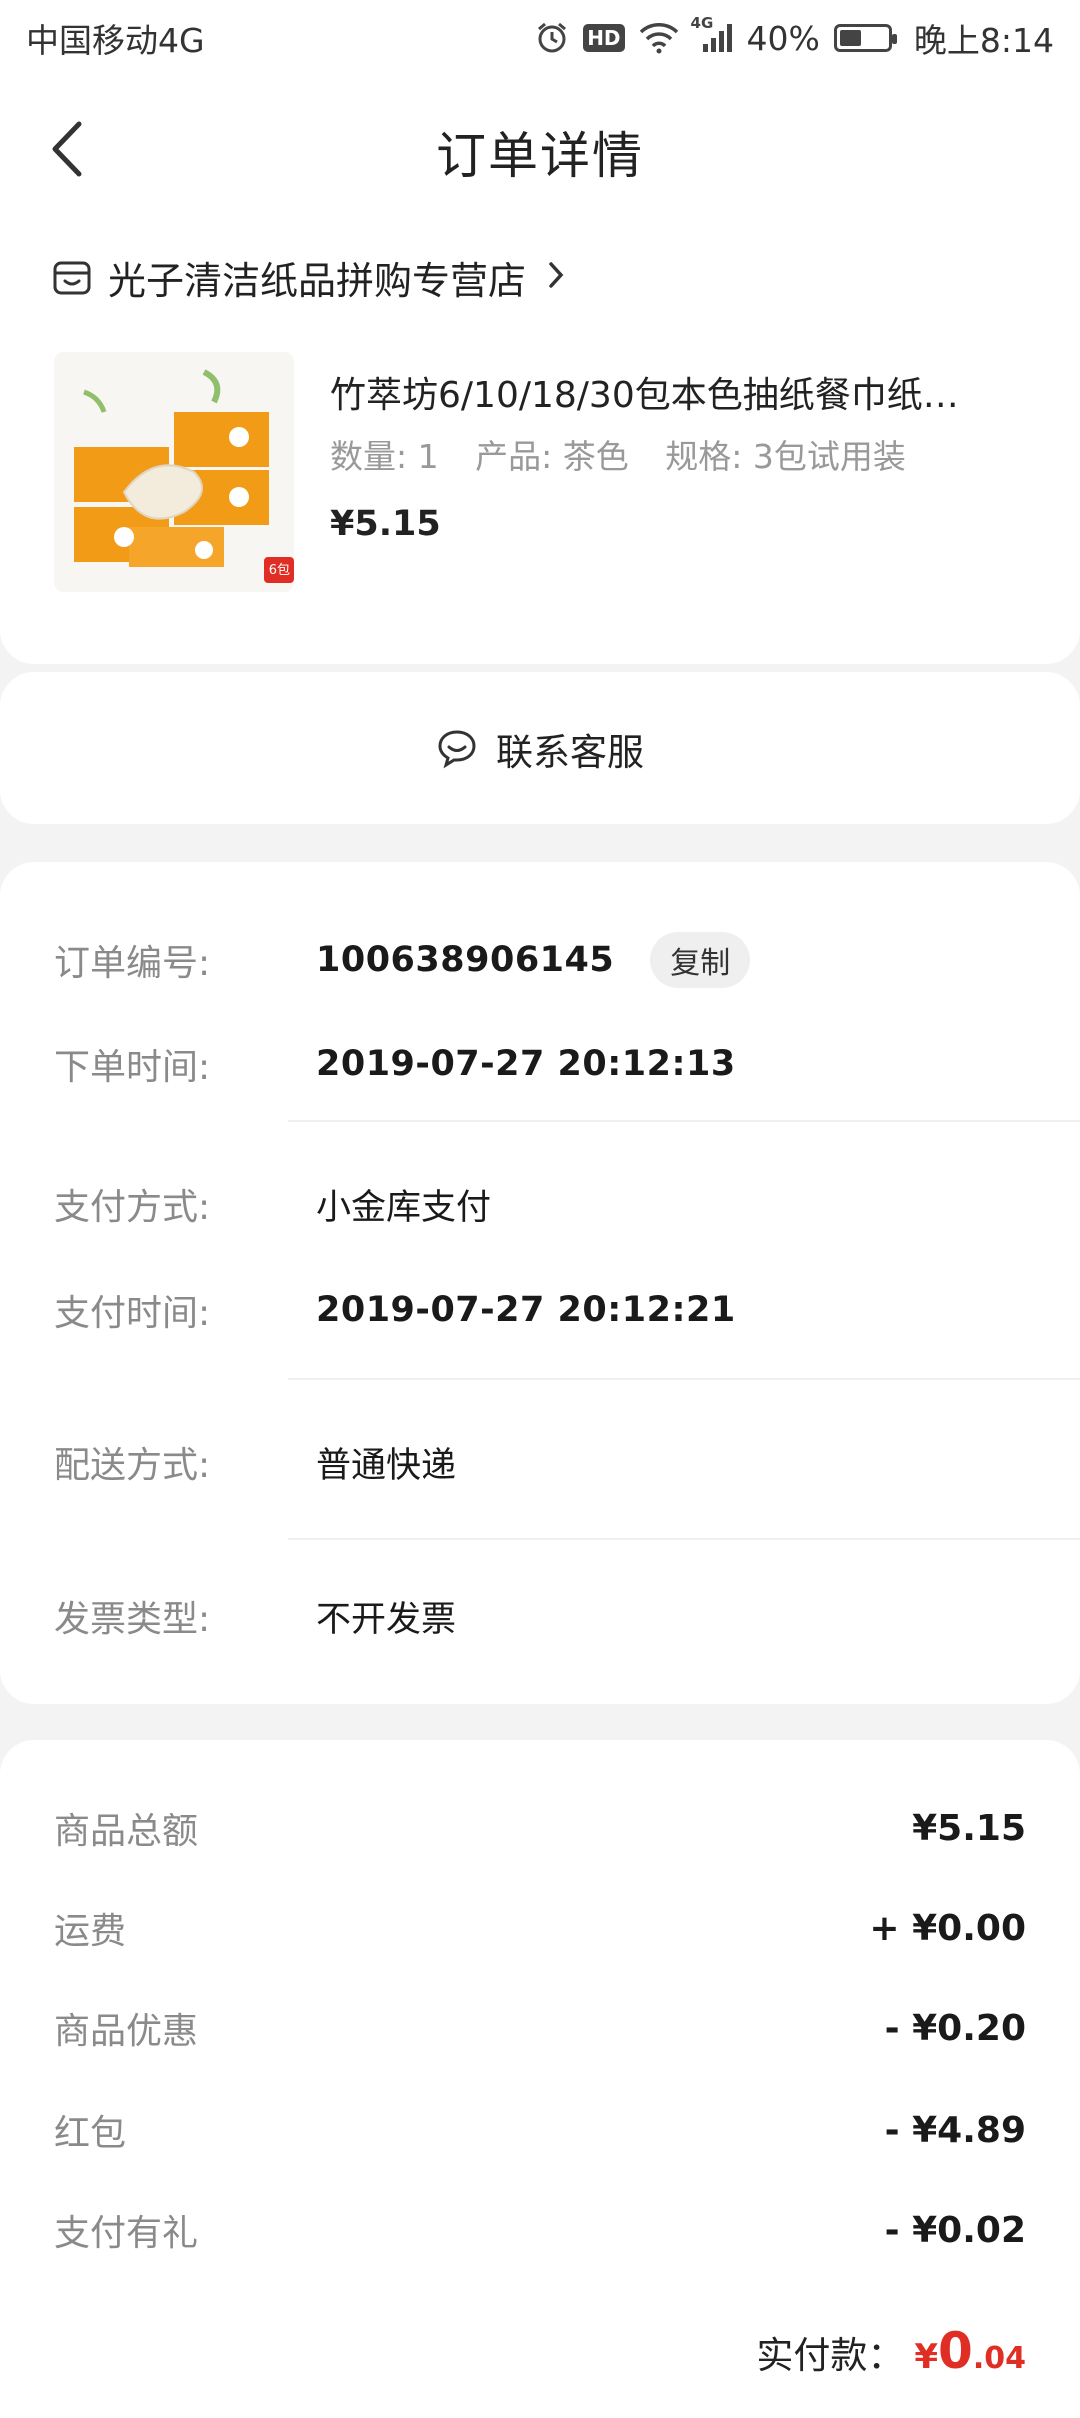  Describe the element at coordinates (567, 1616) in the screenshot. I see `invoice-row: 发票类型: 不开发票` at that location.